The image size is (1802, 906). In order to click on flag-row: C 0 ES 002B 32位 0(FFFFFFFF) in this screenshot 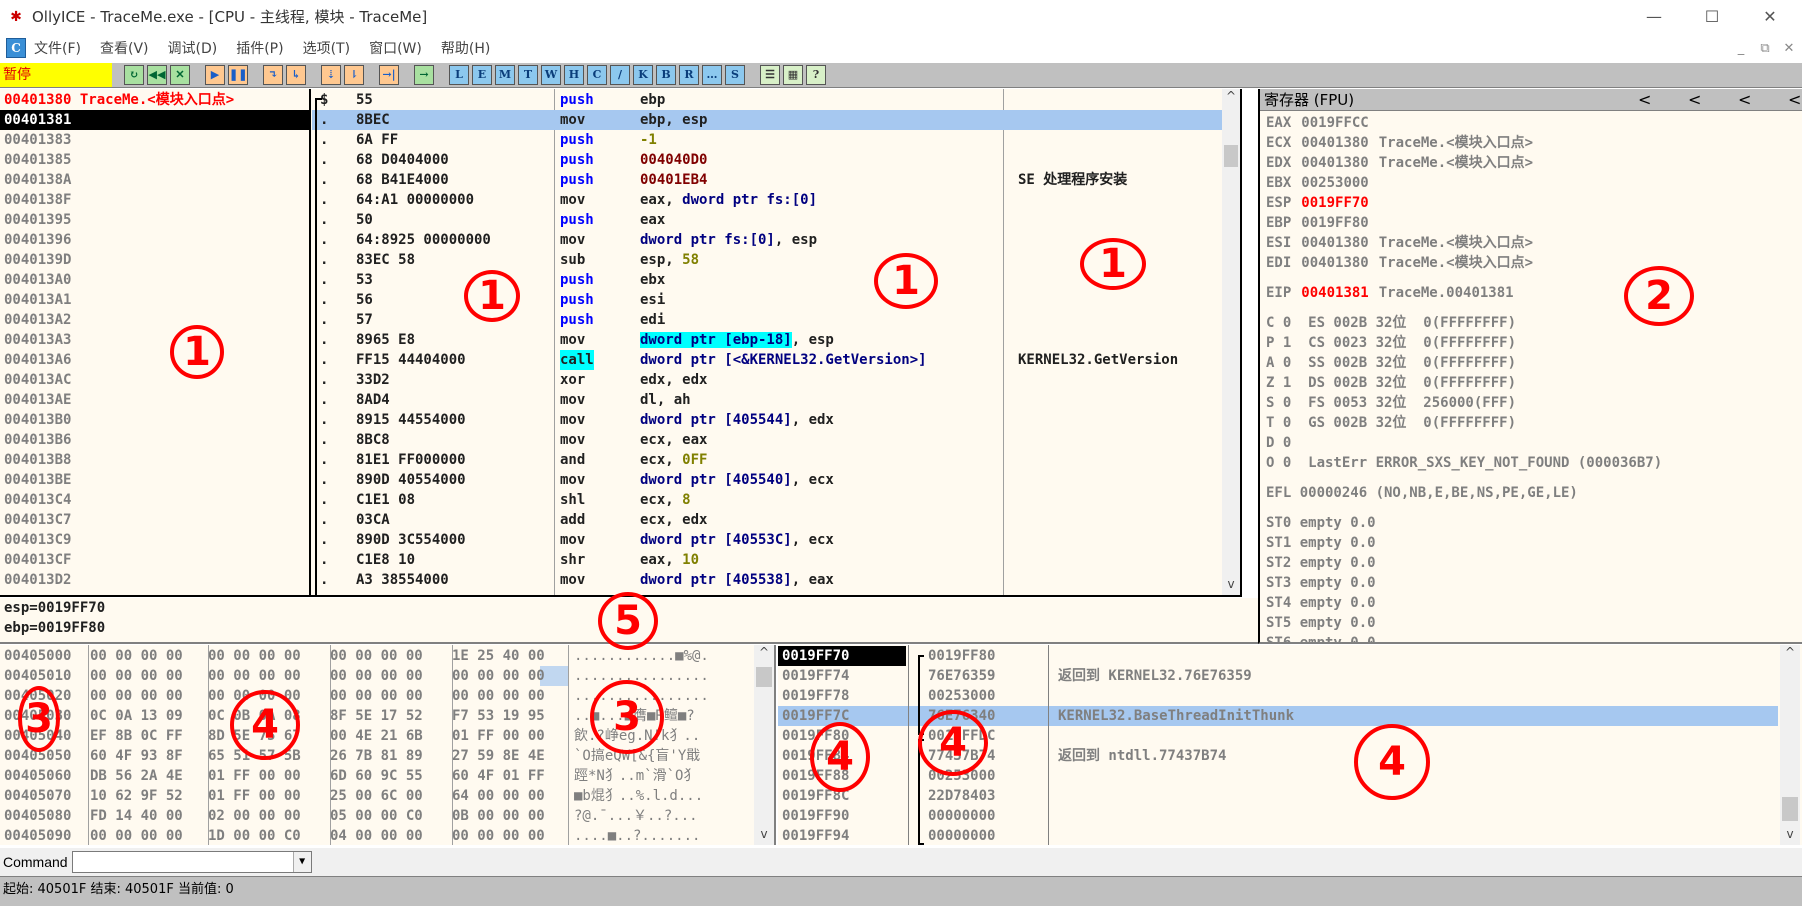, I will do `click(1391, 323)`.